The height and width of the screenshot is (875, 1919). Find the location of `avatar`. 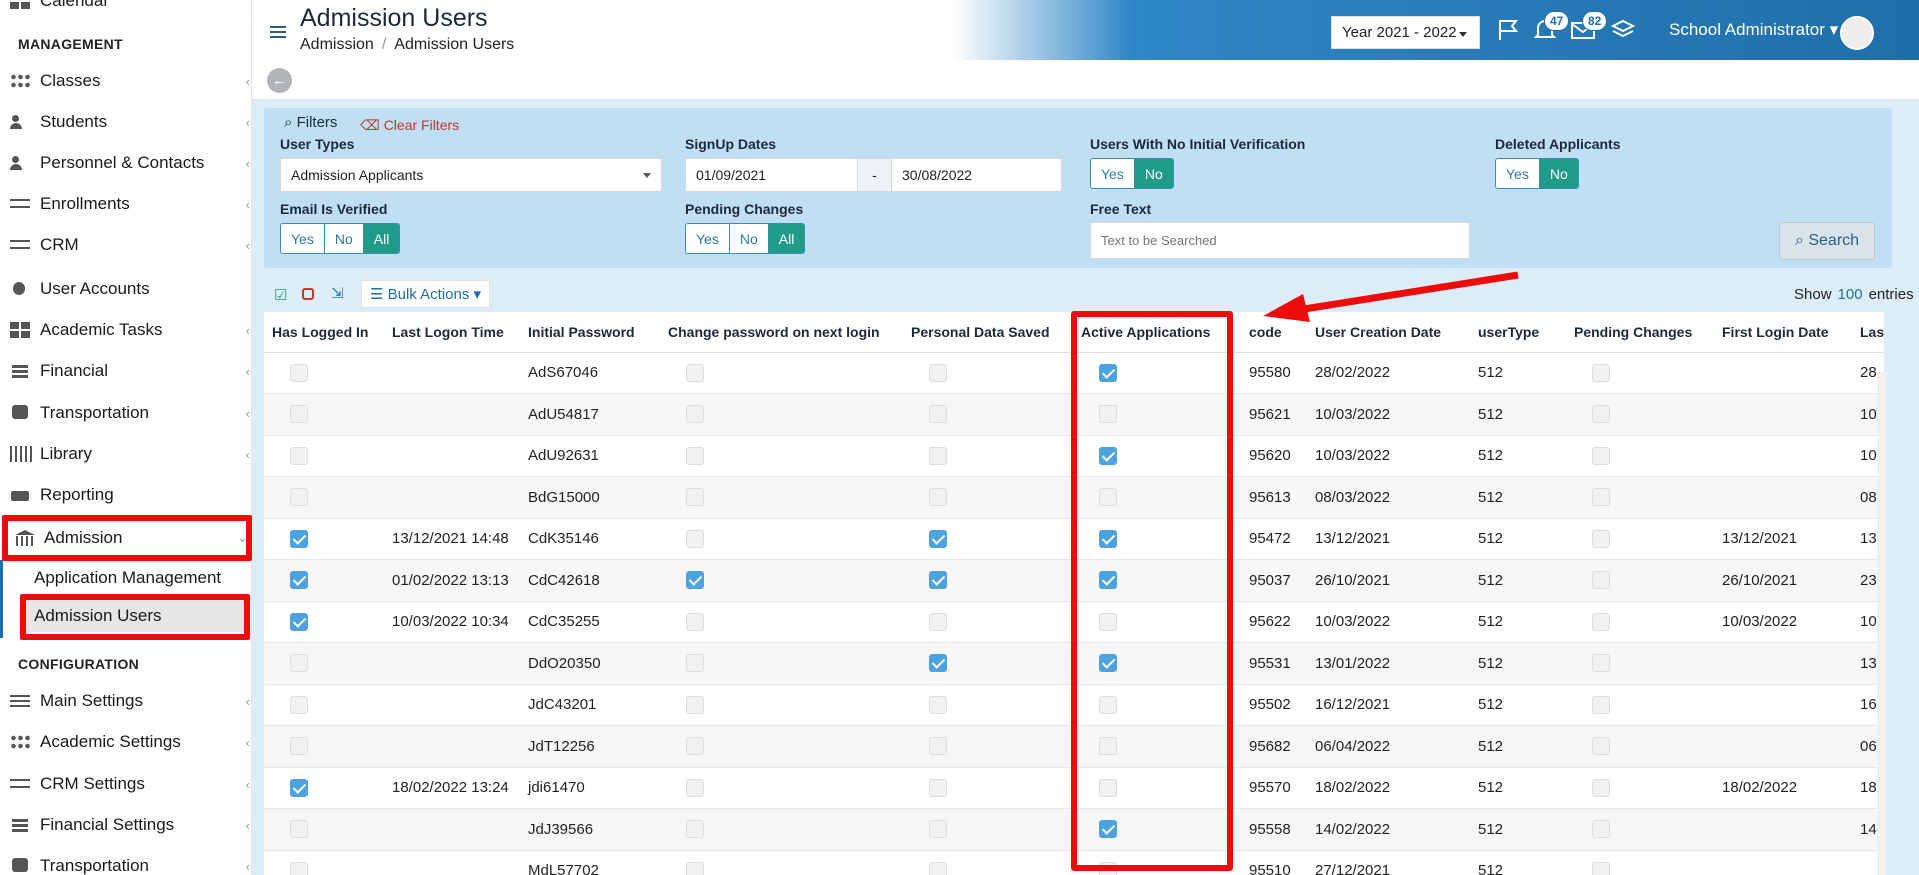

avatar is located at coordinates (1857, 33).